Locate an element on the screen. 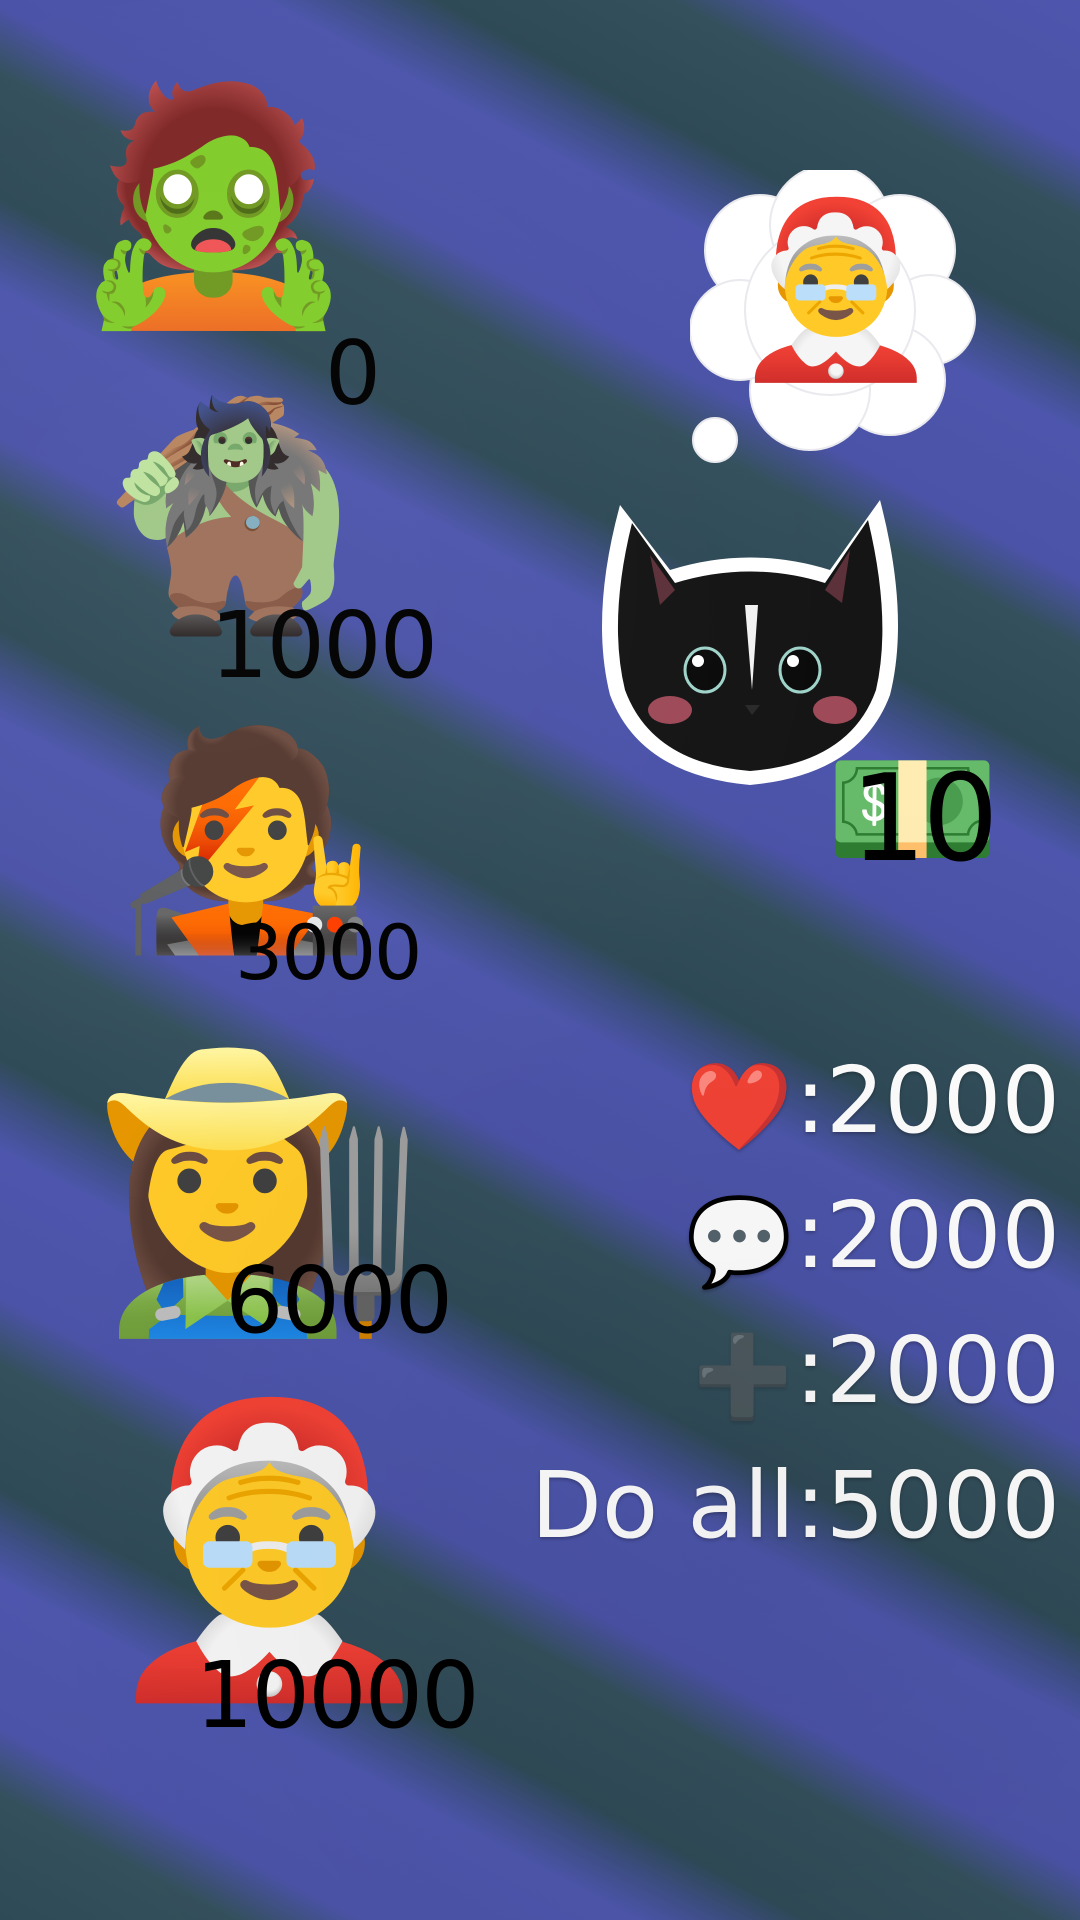  mrs-claus-icon: 🤶 is located at coordinates (836, 290).